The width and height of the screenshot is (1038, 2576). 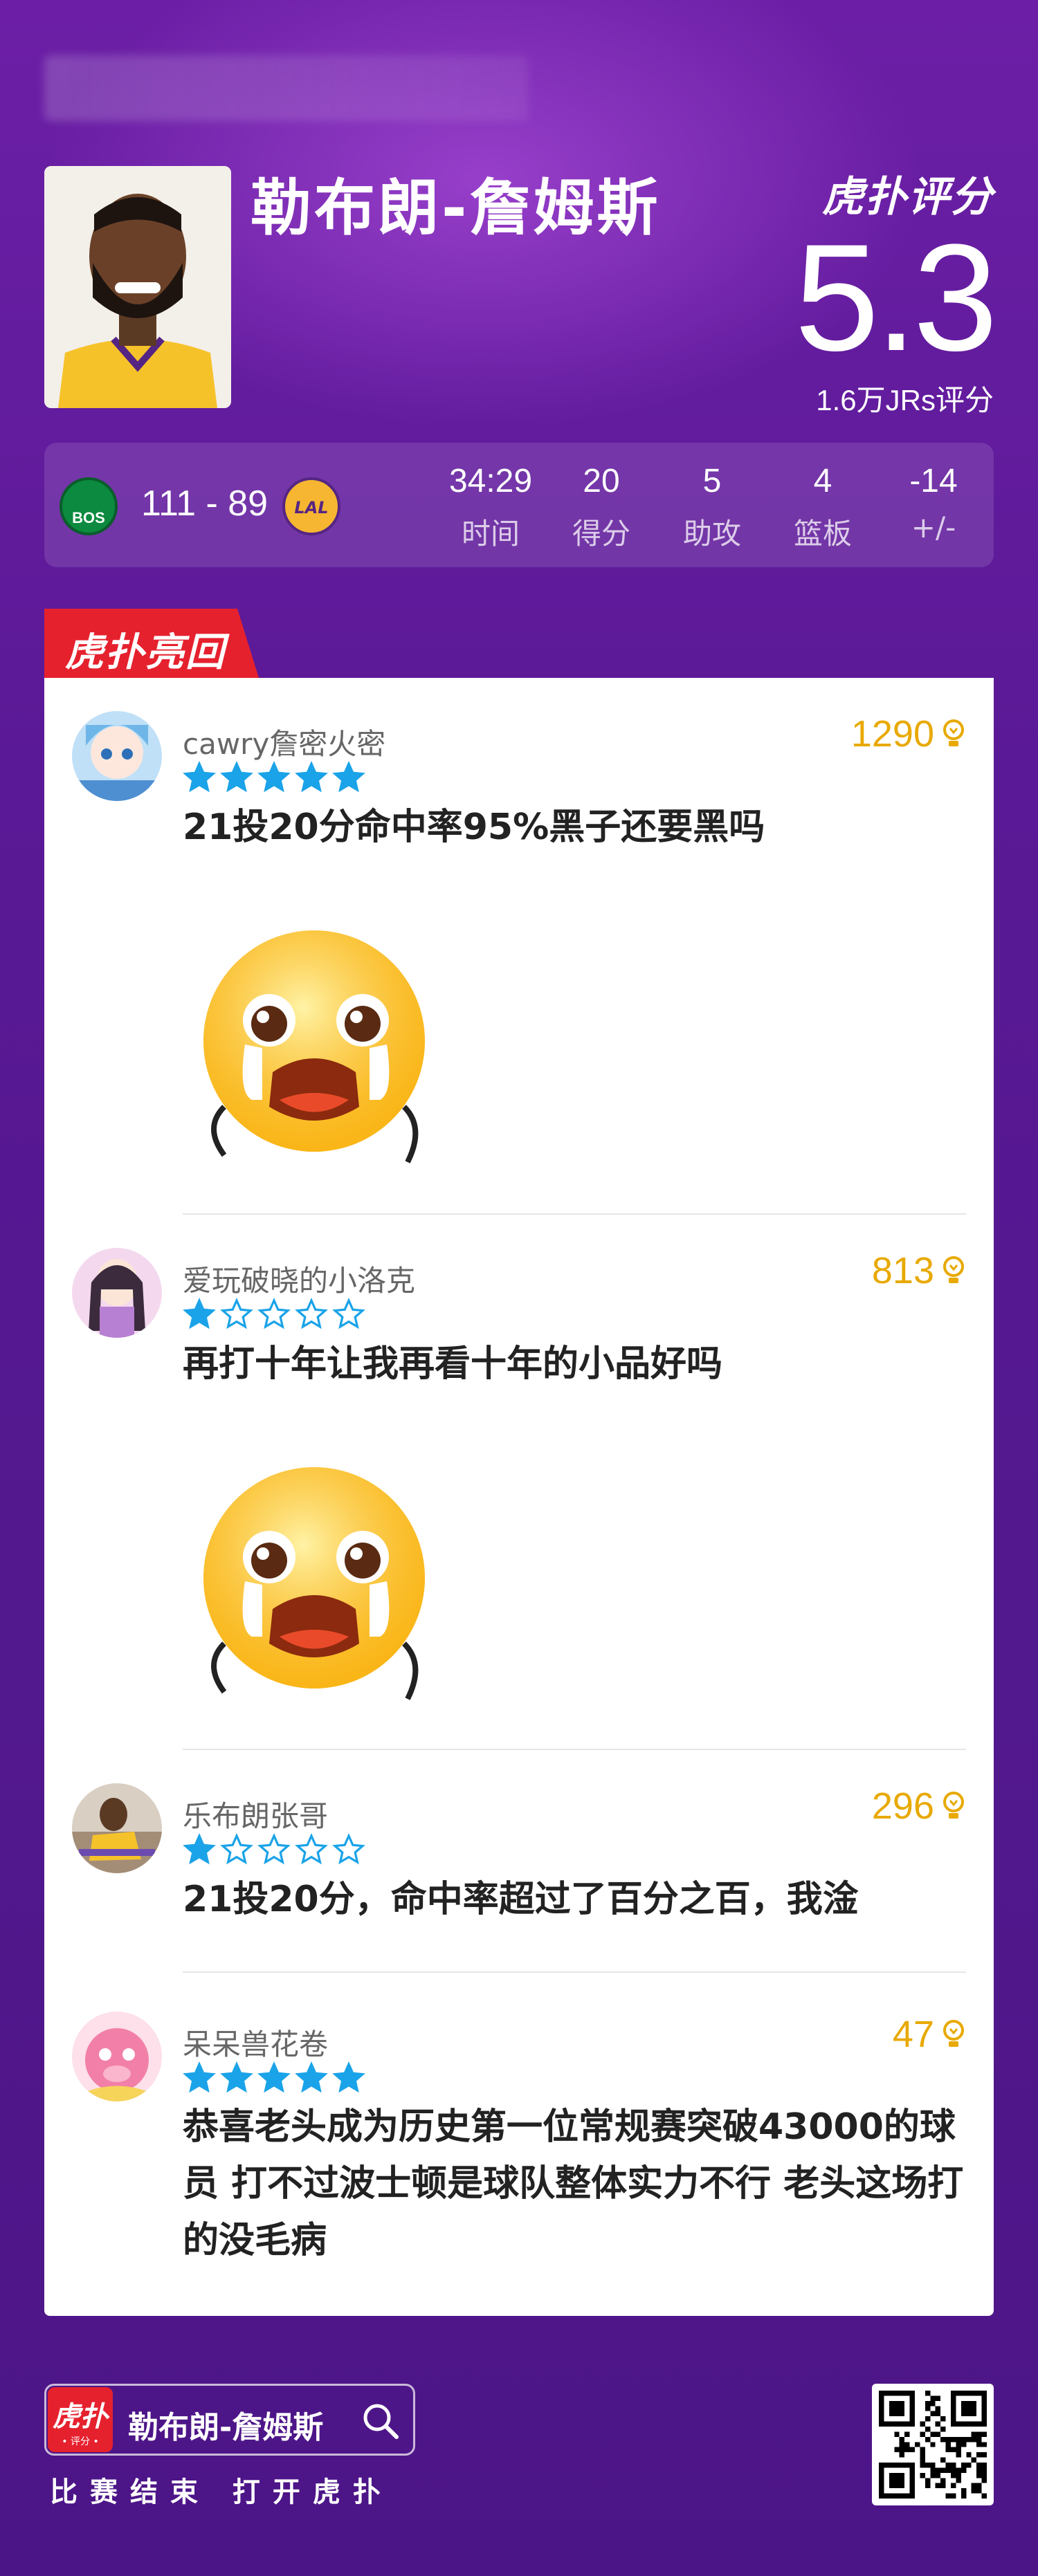 I want to click on comment-text: 21投20分，命中率超过了百分之百，我淦, so click(x=521, y=1899).